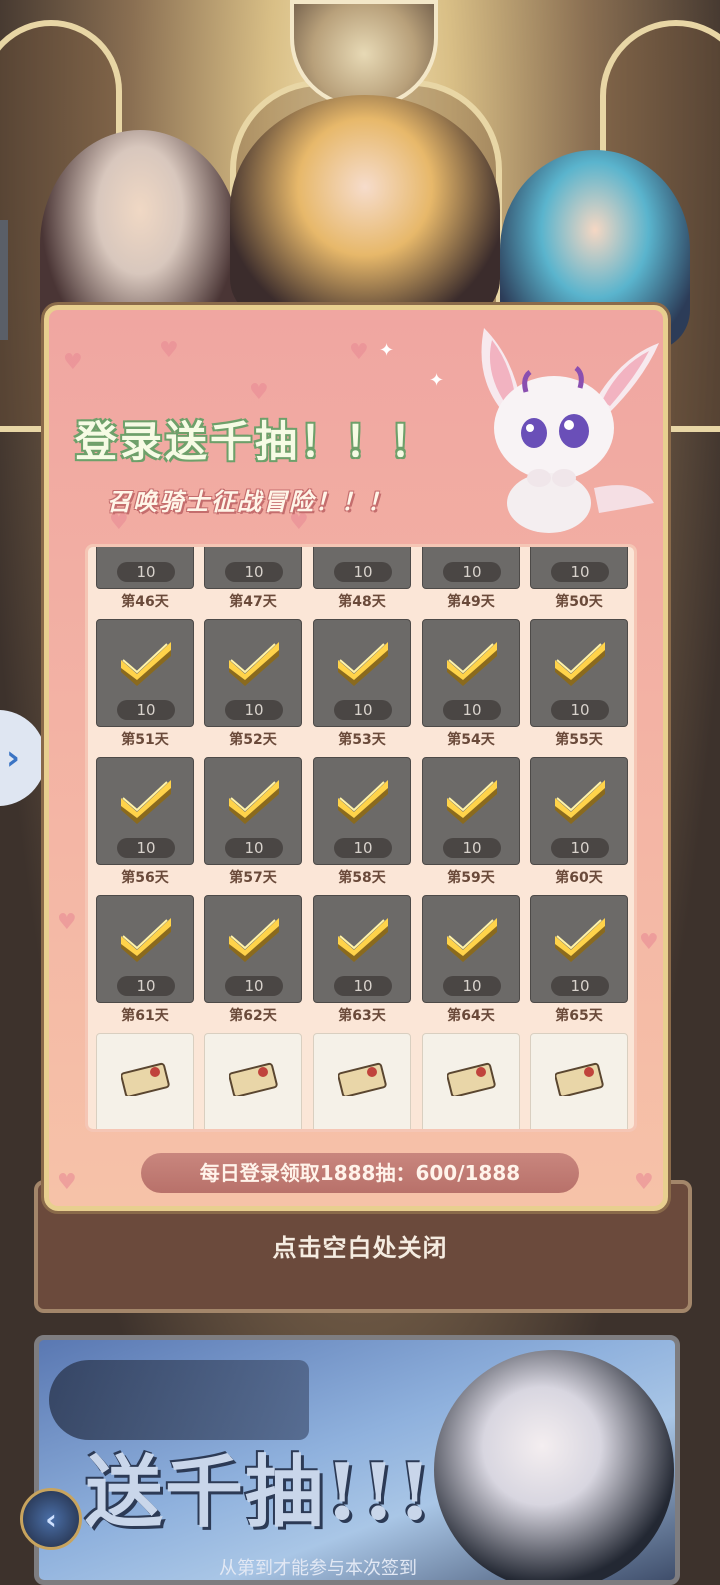  What do you see at coordinates (253, 740) in the screenshot?
I see `day-label: 第52天` at bounding box center [253, 740].